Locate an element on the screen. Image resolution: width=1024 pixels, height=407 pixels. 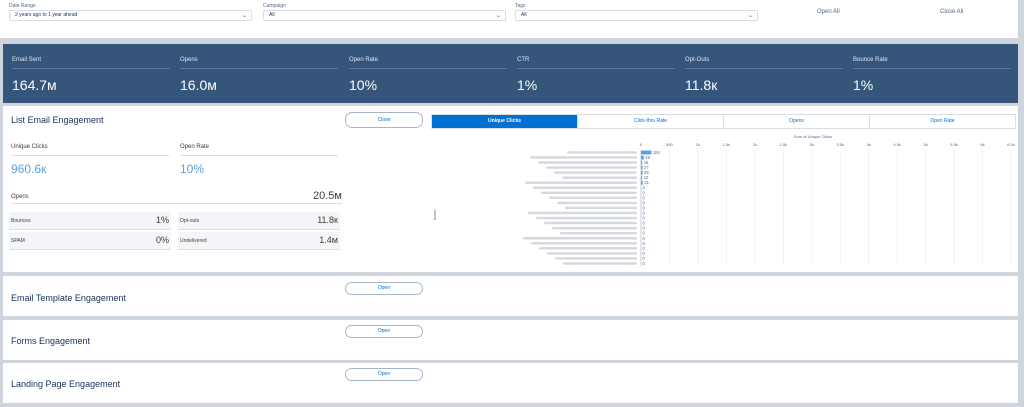
landing-page-engagement-panel: Landing Page Engagement Open is located at coordinates (510, 383).